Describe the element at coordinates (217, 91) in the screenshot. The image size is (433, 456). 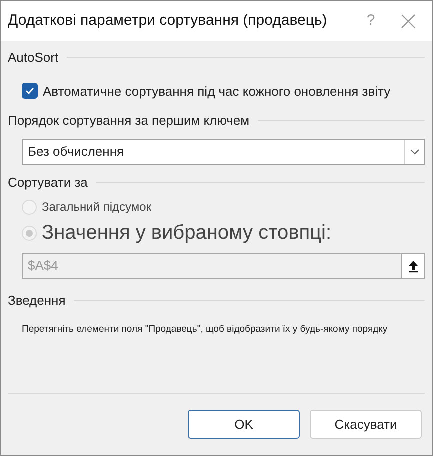
I see `checkbox-label: Автоматичне сортування під час кожного оновлення звіту` at that location.